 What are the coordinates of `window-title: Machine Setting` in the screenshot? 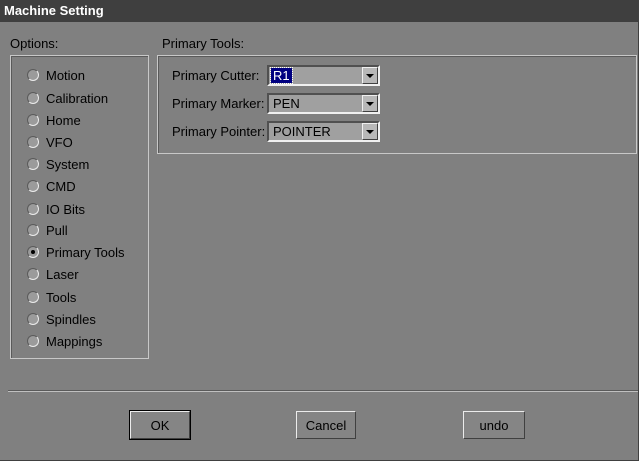 It's located at (54, 10).